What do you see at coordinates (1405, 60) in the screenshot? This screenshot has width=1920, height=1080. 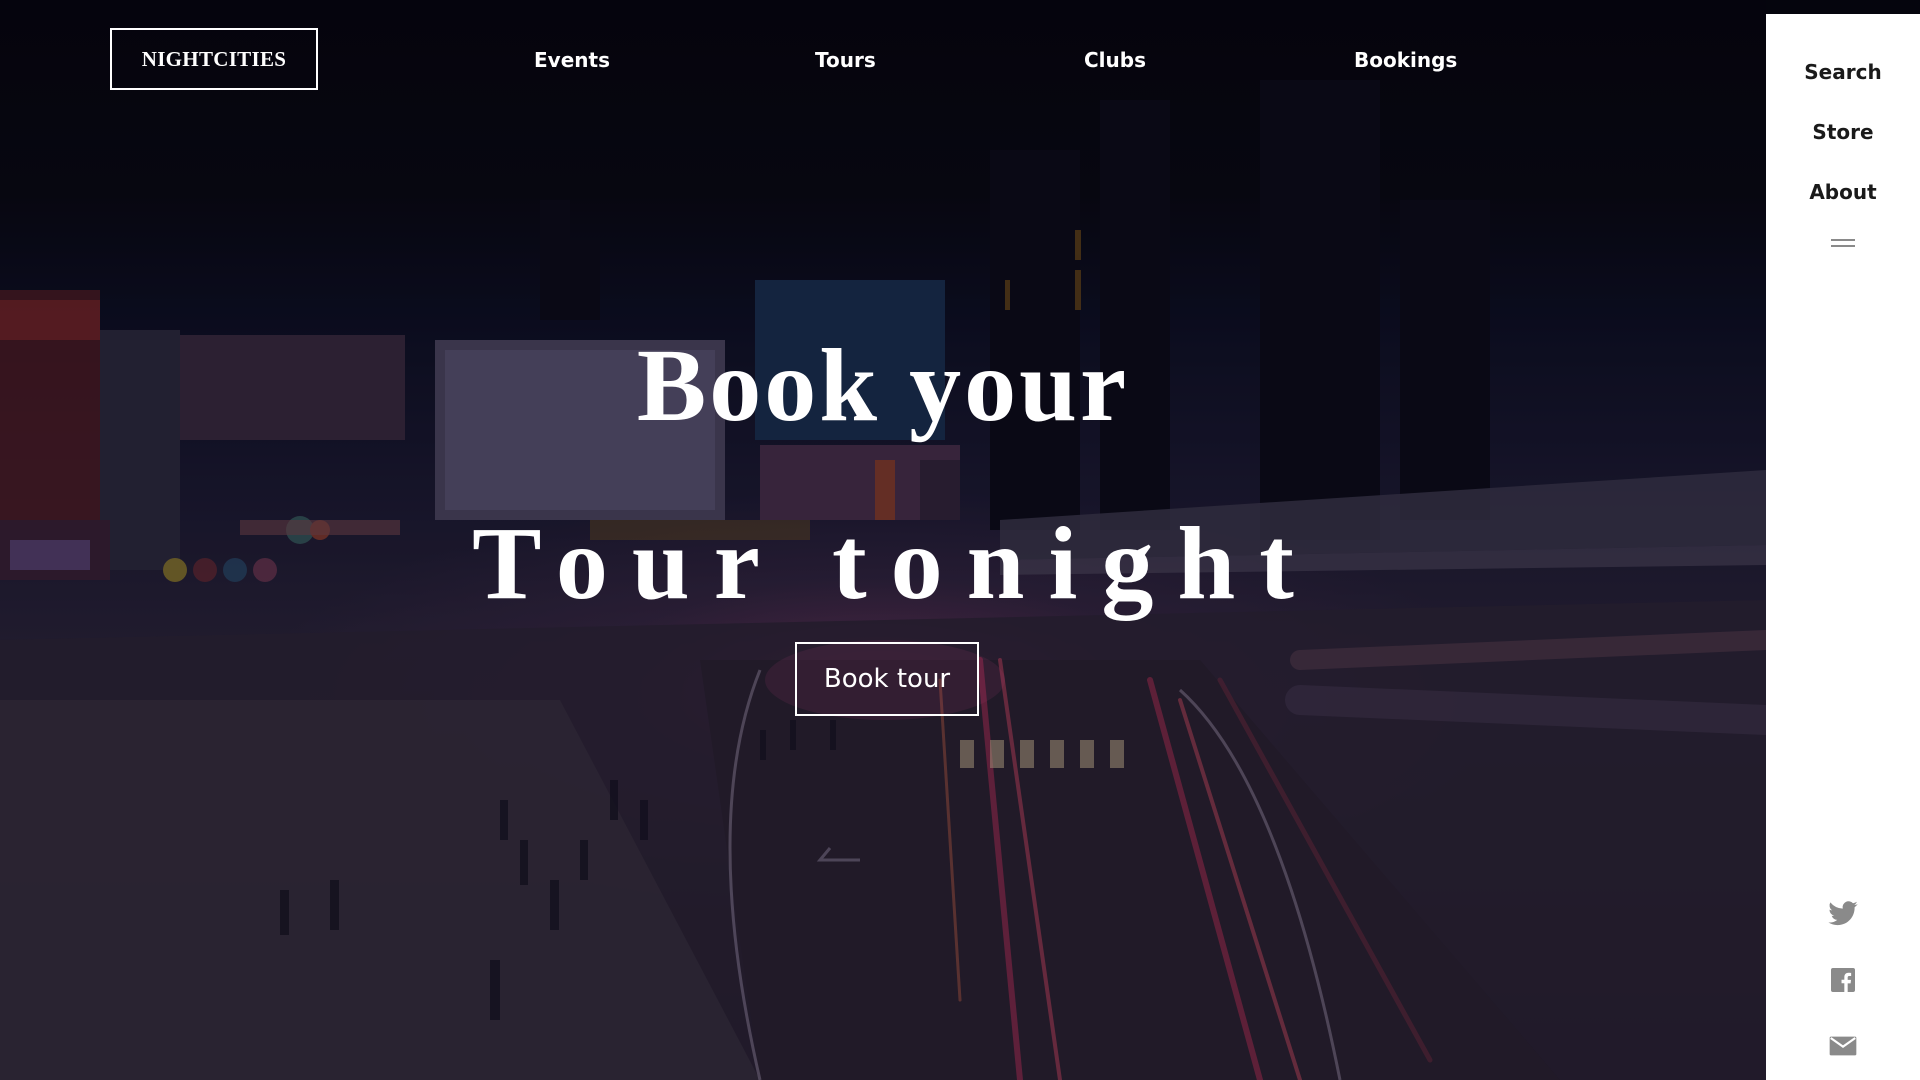 I see `nav-link-bookings: Bookings` at bounding box center [1405, 60].